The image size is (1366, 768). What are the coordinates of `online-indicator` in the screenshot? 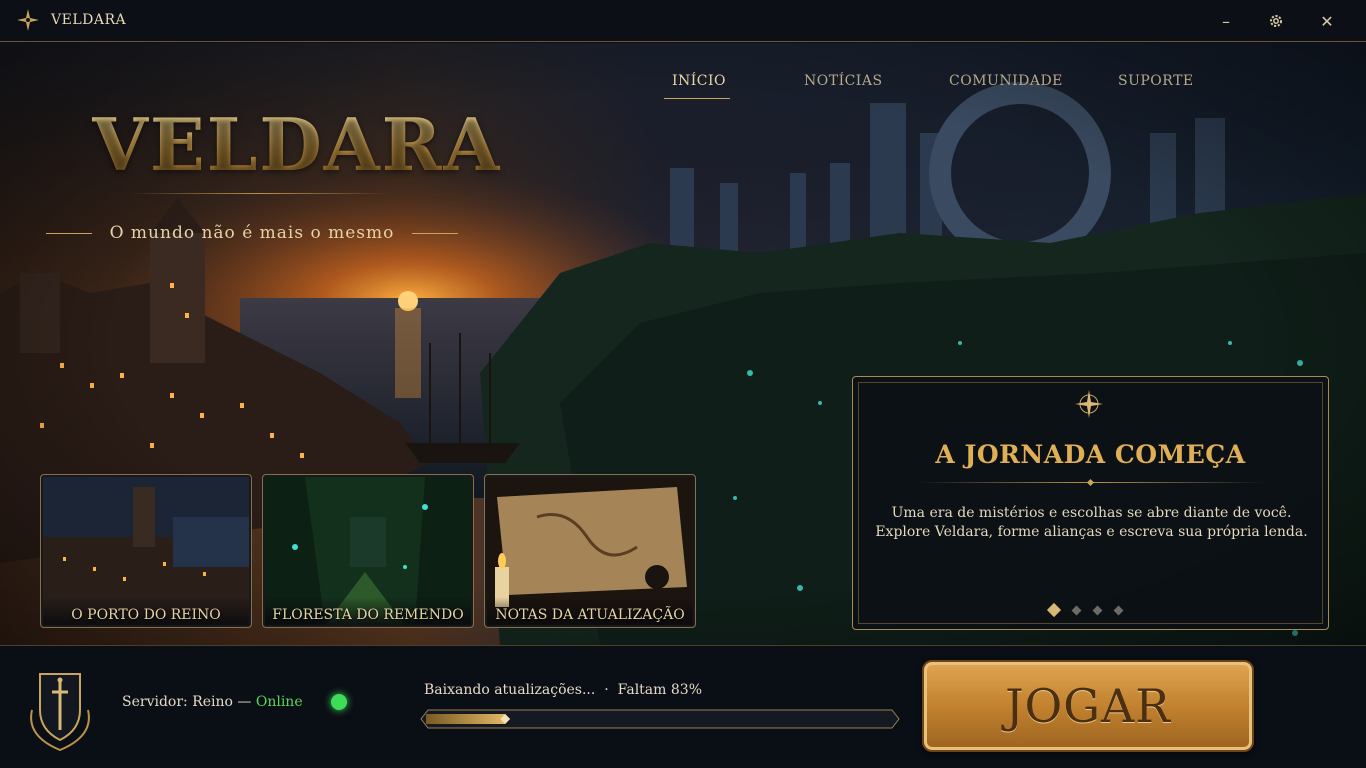 It's located at (339, 702).